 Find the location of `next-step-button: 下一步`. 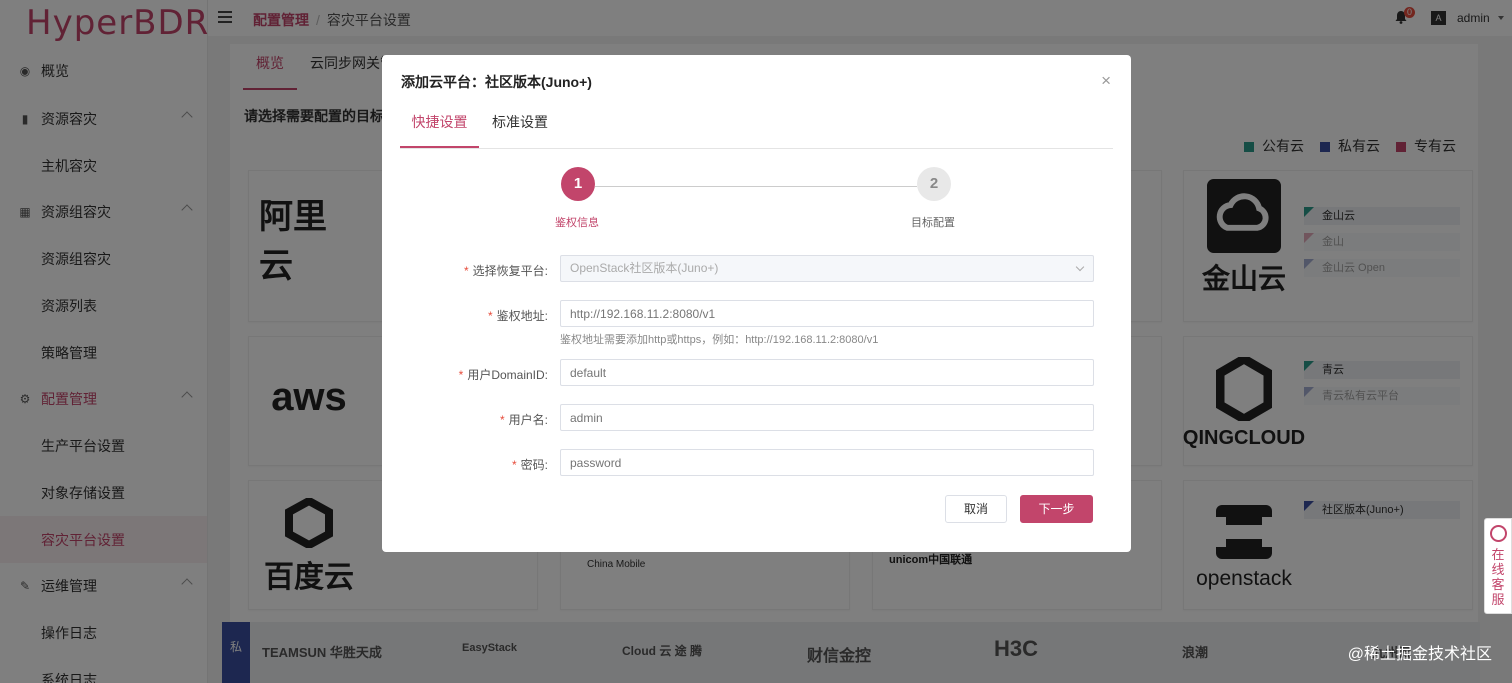

next-step-button: 下一步 is located at coordinates (1056, 509).